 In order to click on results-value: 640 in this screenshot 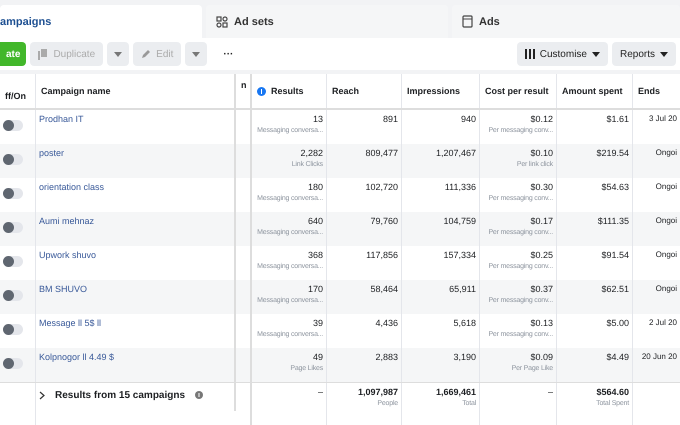, I will do `click(315, 221)`.